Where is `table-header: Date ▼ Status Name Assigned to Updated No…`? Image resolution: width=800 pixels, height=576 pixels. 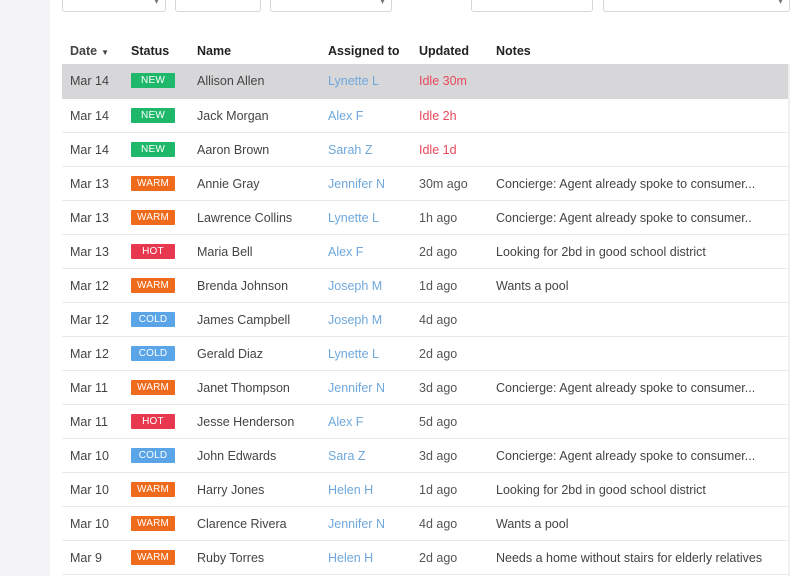
table-header: Date ▼ Status Name Assigned to Updated No… is located at coordinates (425, 51).